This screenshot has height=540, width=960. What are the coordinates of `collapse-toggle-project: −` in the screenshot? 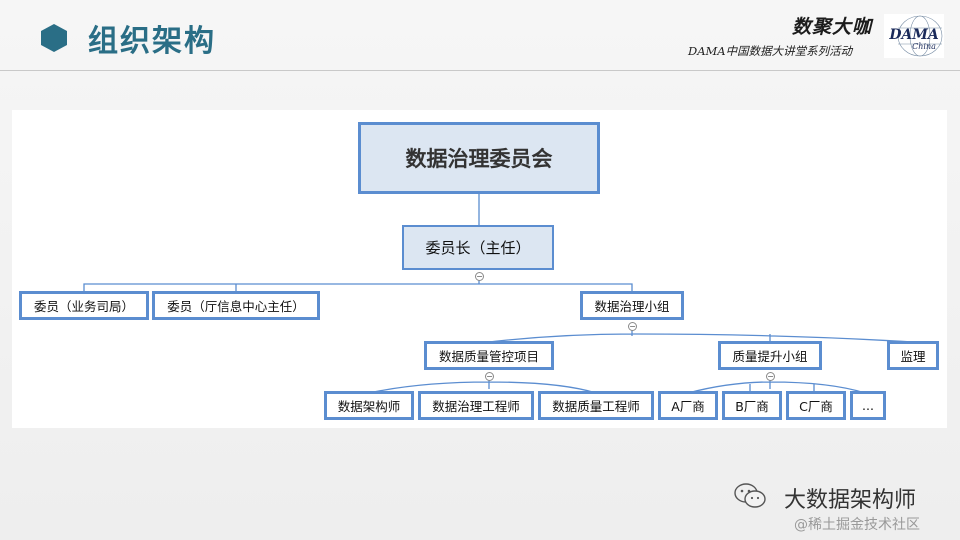 It's located at (489, 376).